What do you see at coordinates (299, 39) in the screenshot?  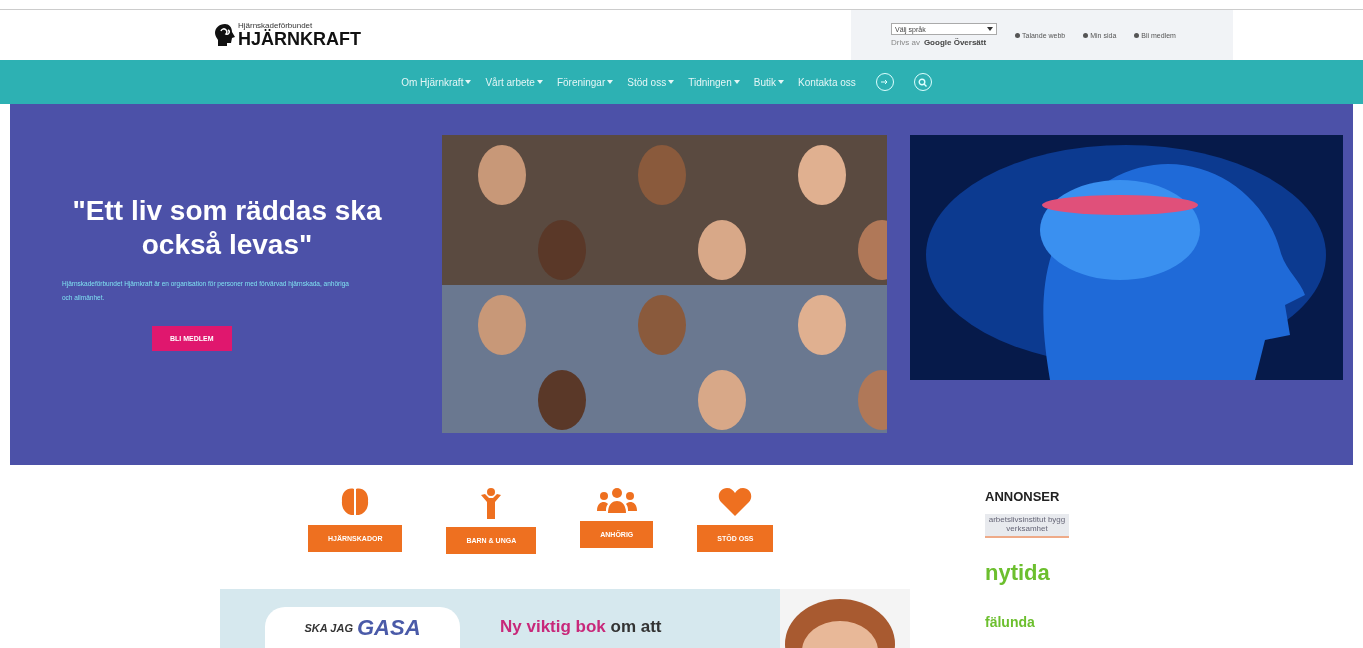 I see `logo-title: HJÄRNKRAFT` at bounding box center [299, 39].